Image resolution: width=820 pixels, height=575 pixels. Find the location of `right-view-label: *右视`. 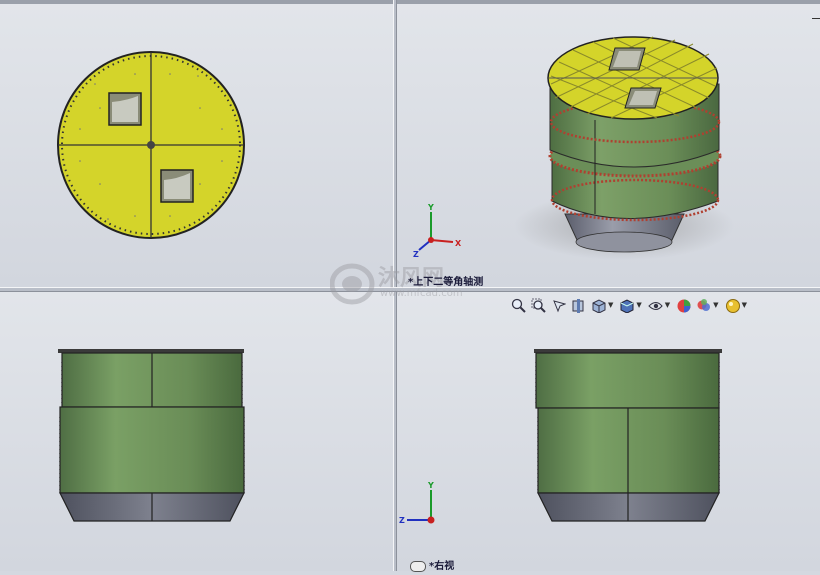

right-view-label: *右视 is located at coordinates (432, 564).